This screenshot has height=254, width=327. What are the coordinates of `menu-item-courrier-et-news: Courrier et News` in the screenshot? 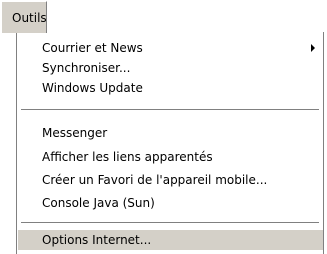 It's located at (170, 48).